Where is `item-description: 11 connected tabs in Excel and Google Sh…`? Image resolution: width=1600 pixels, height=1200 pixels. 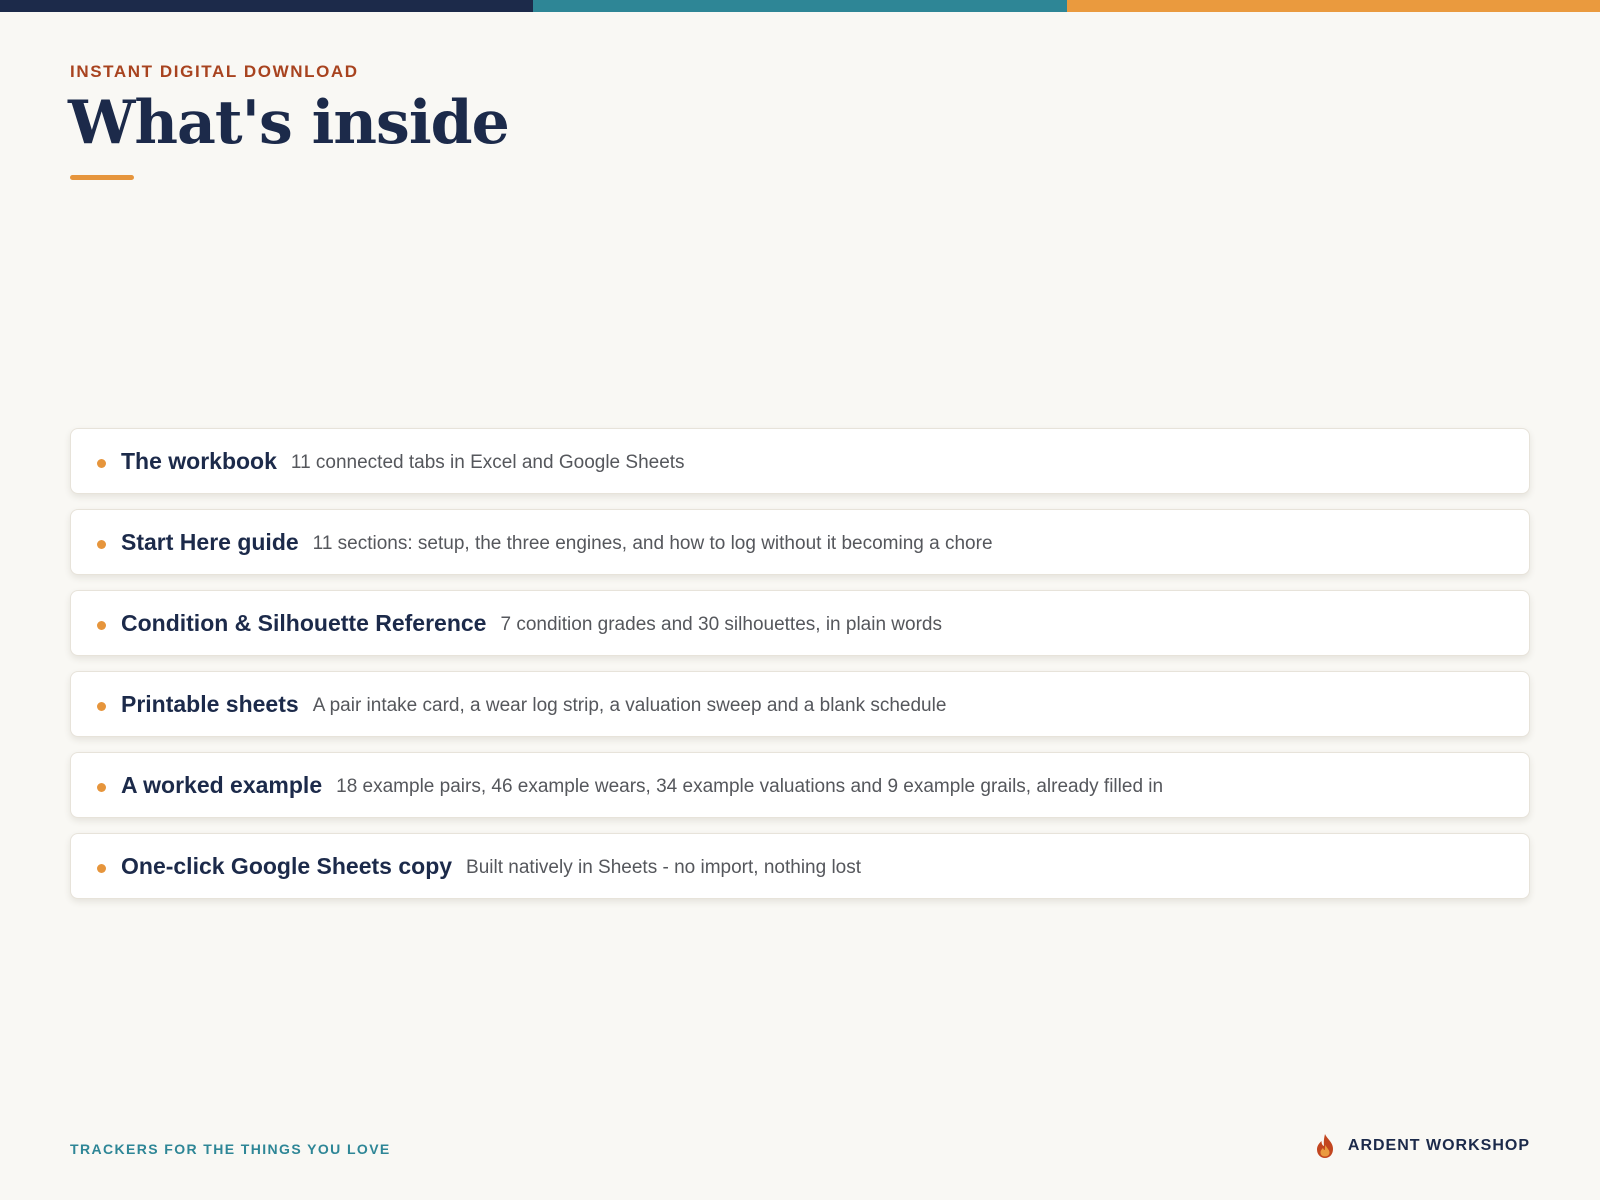
item-description: 11 connected tabs in Excel and Google Sh… is located at coordinates (487, 462).